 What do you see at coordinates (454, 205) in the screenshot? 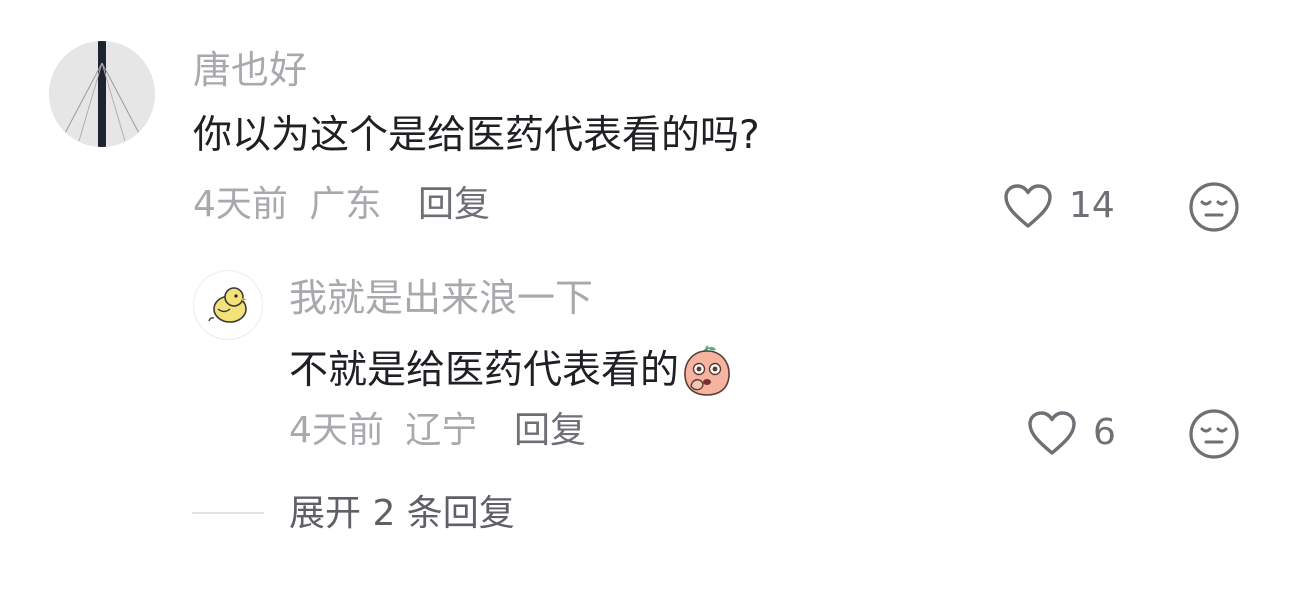
I see `reply-button: 回复` at bounding box center [454, 205].